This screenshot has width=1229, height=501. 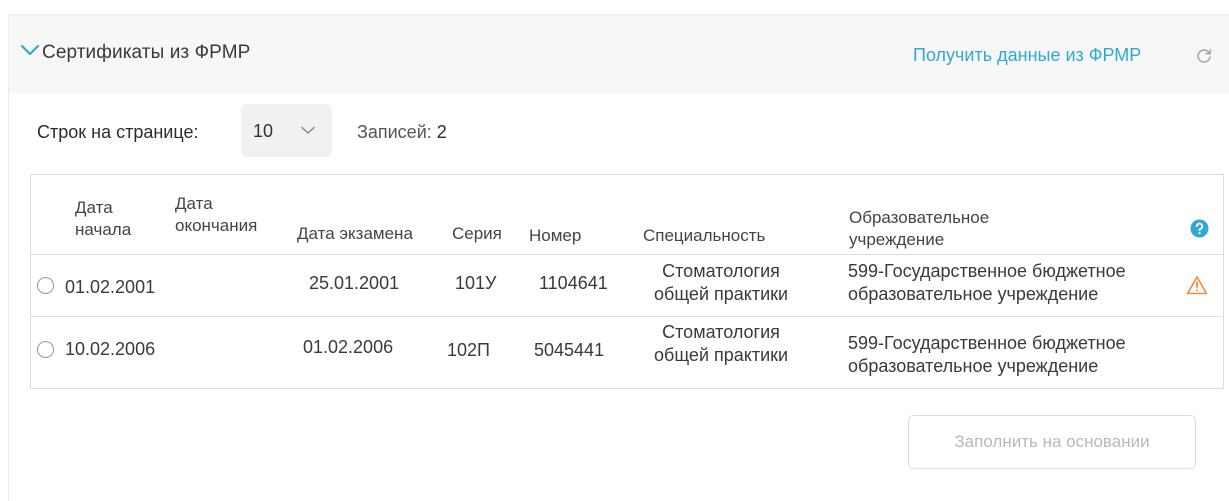 I want to click on column-header-end-date: Дата окончания, so click(x=216, y=215).